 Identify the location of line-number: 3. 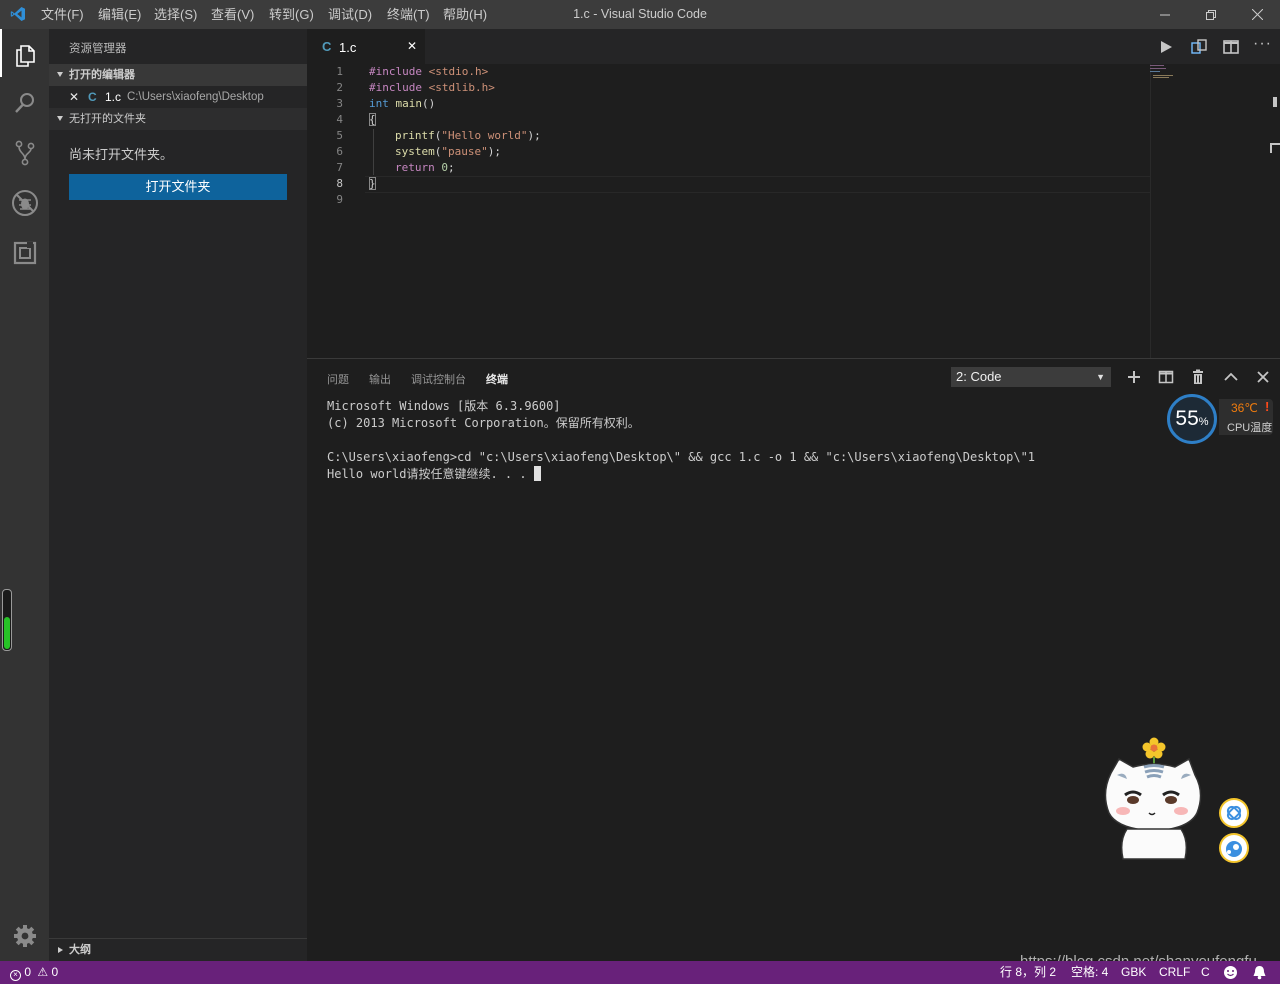
(339, 103).